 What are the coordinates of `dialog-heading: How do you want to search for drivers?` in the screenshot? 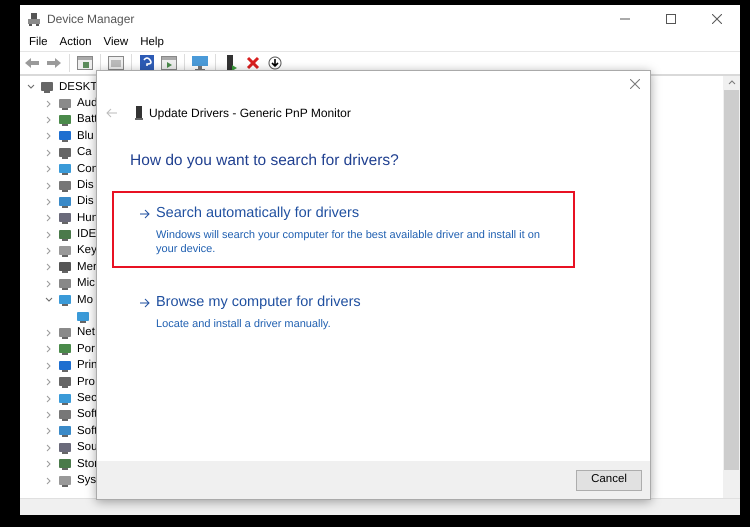 It's located at (265, 161).